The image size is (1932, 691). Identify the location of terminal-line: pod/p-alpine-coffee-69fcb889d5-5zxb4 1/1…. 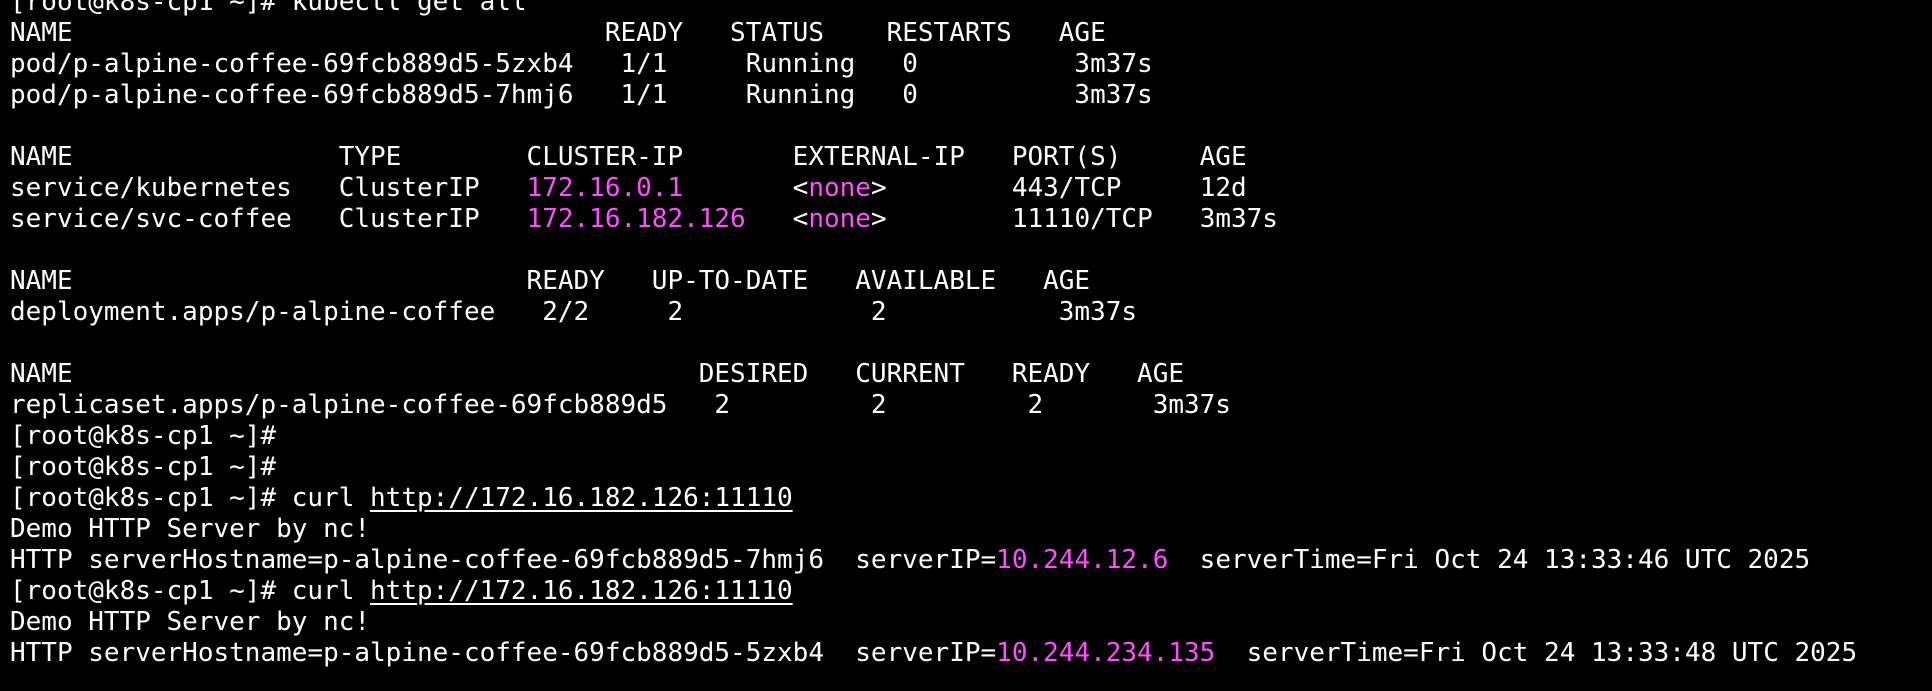
(933, 64).